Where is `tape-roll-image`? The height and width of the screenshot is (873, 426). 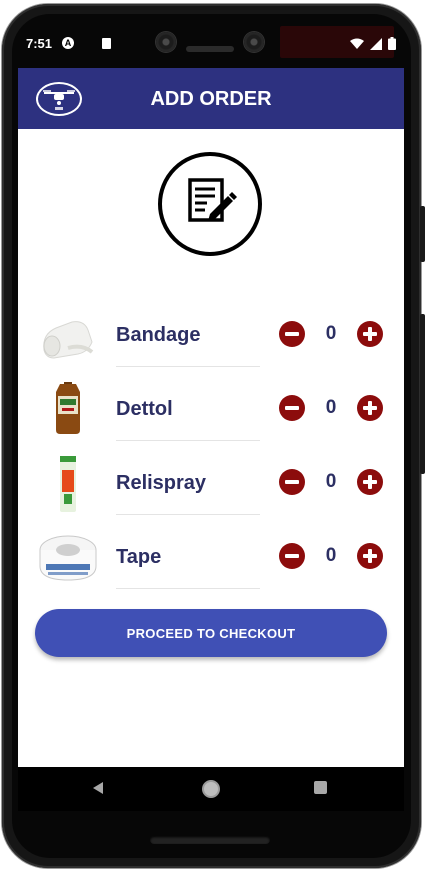 tape-roll-image is located at coordinates (68, 562).